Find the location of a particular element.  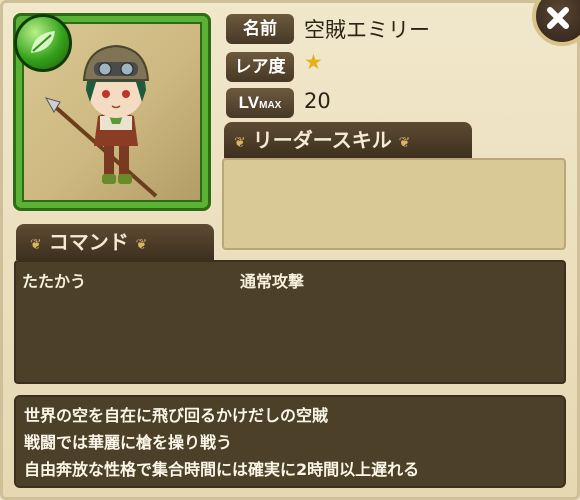

leader-skill-box is located at coordinates (394, 204).